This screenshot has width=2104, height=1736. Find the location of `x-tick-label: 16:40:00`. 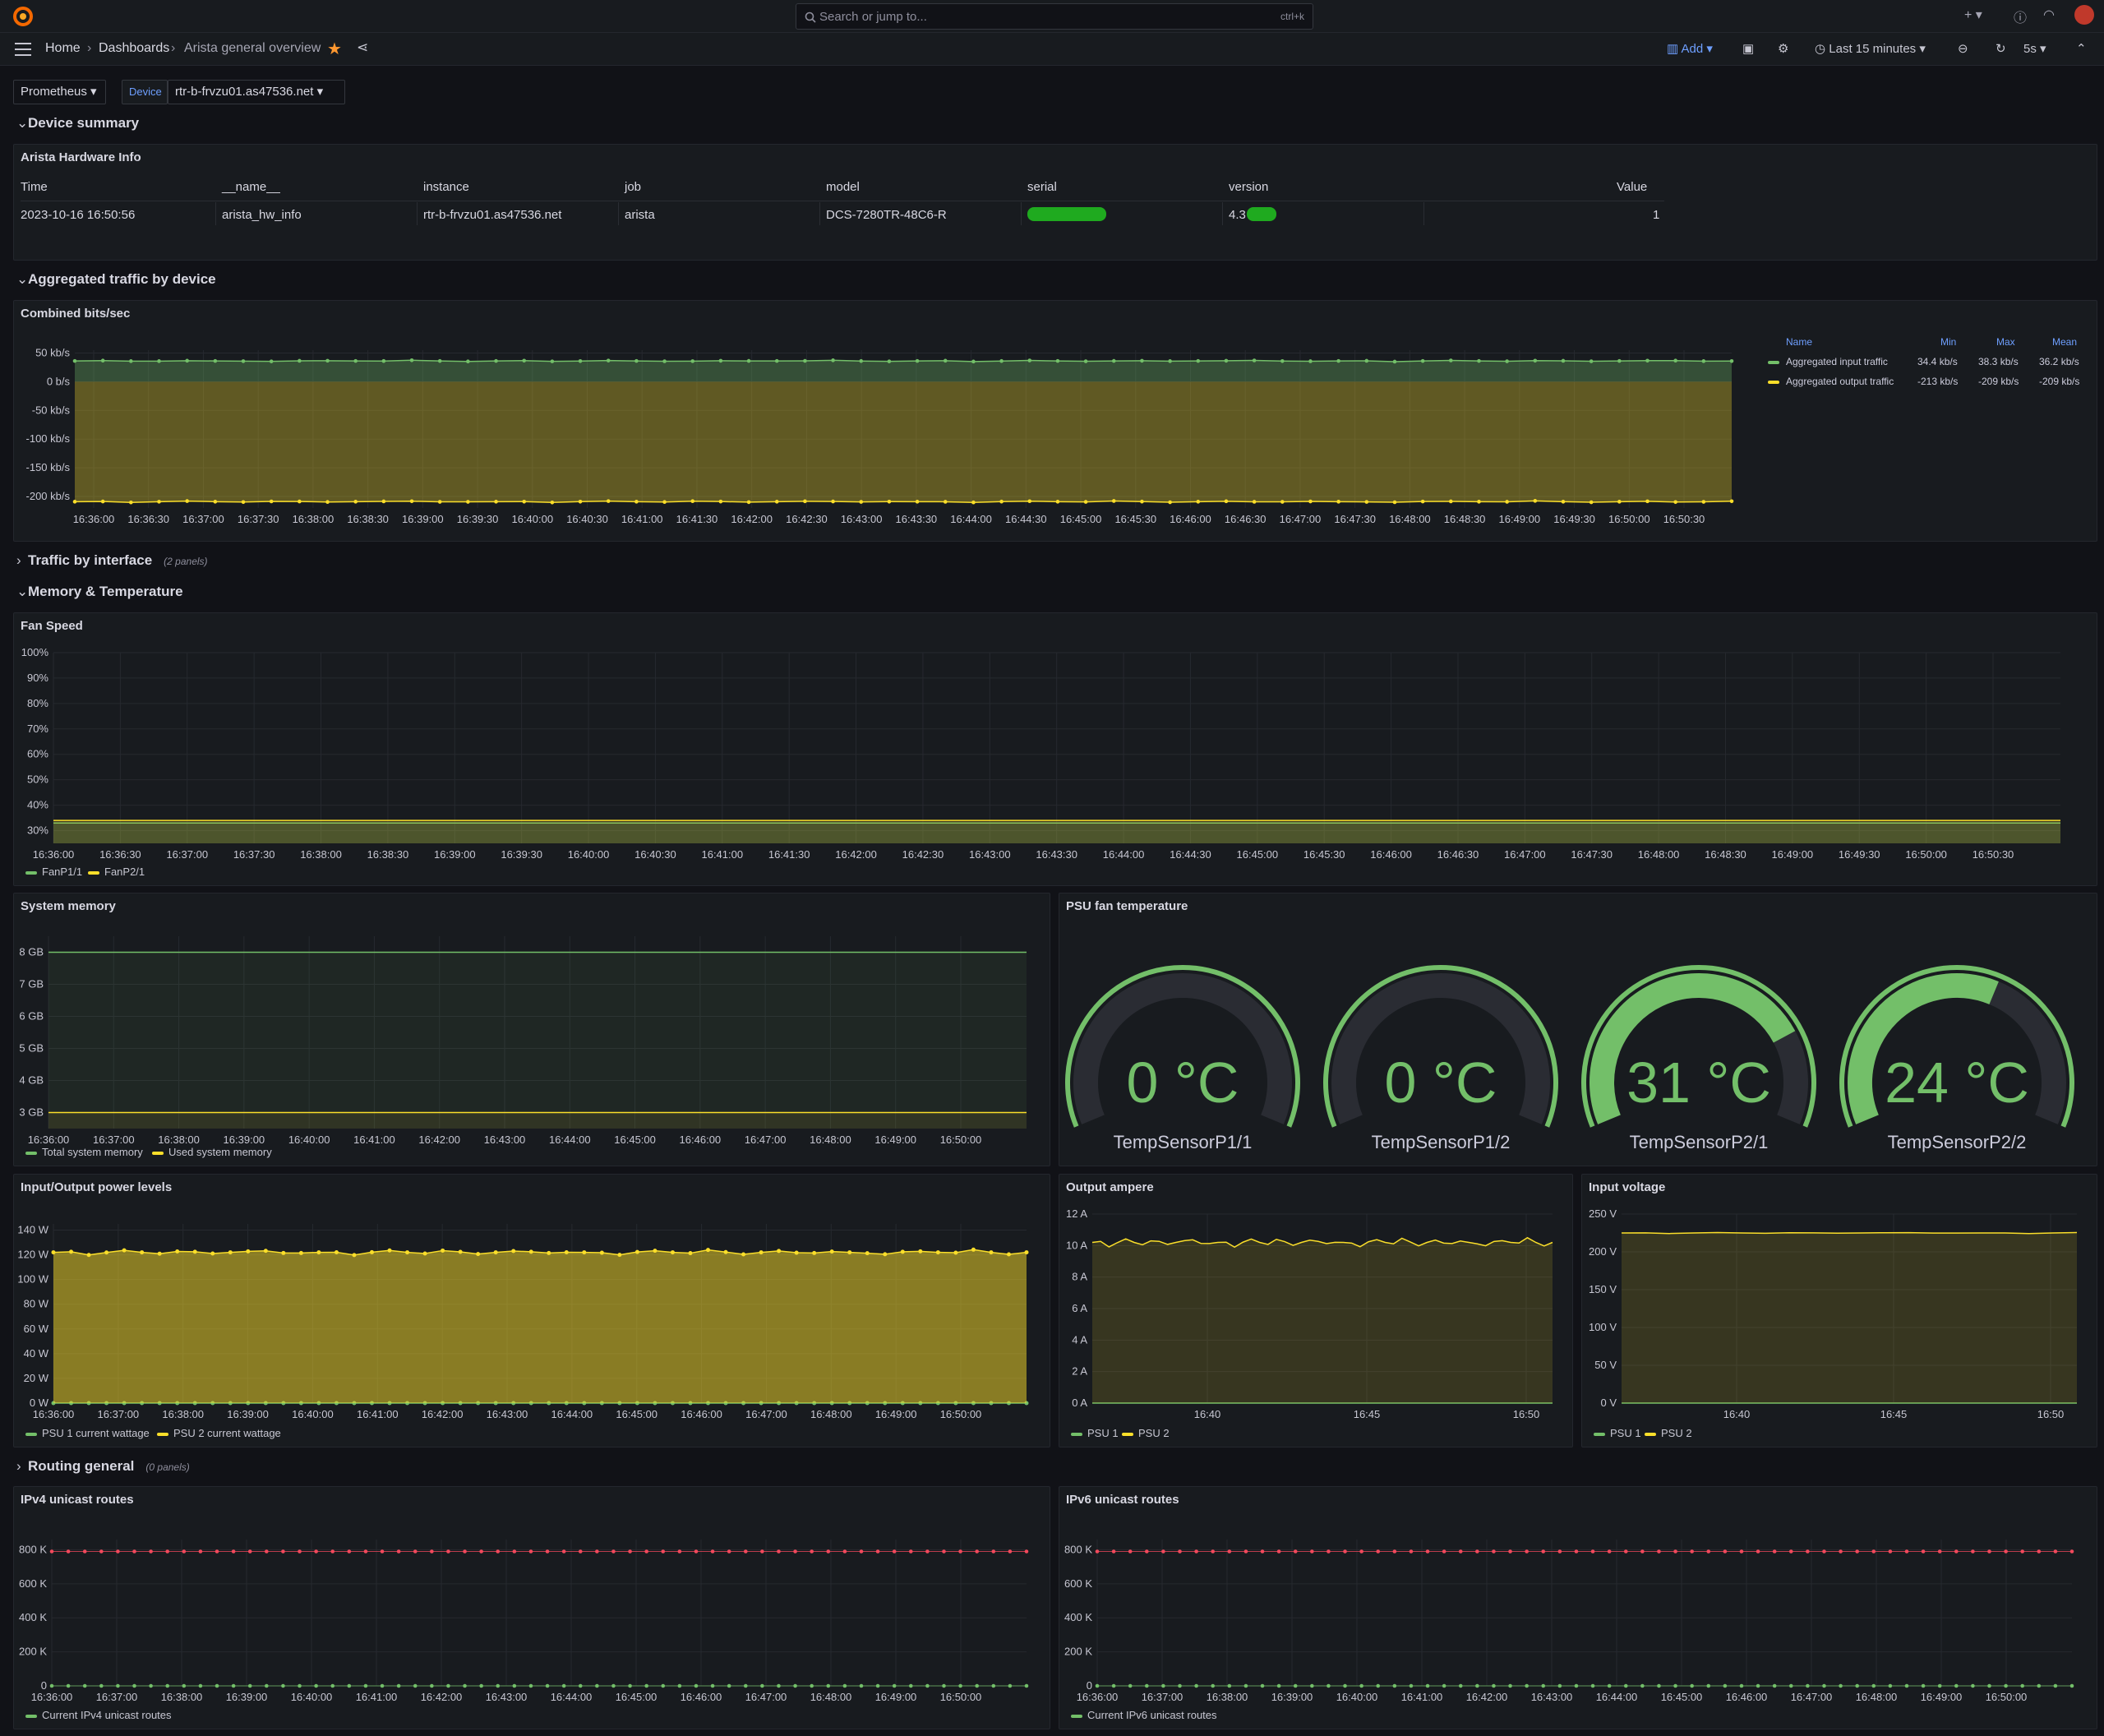

x-tick-label: 16:40:00 is located at coordinates (313, 1414).